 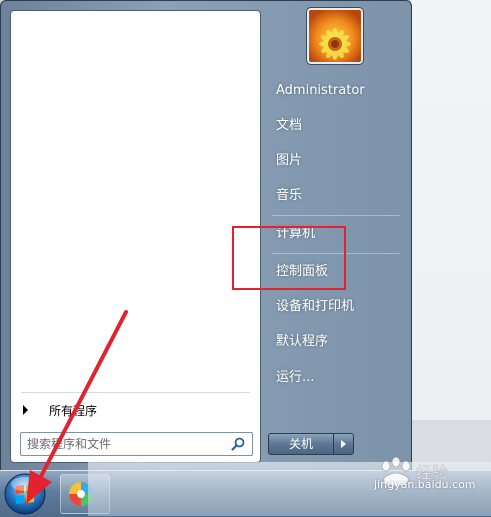 I want to click on search-input, so click(x=125, y=444).